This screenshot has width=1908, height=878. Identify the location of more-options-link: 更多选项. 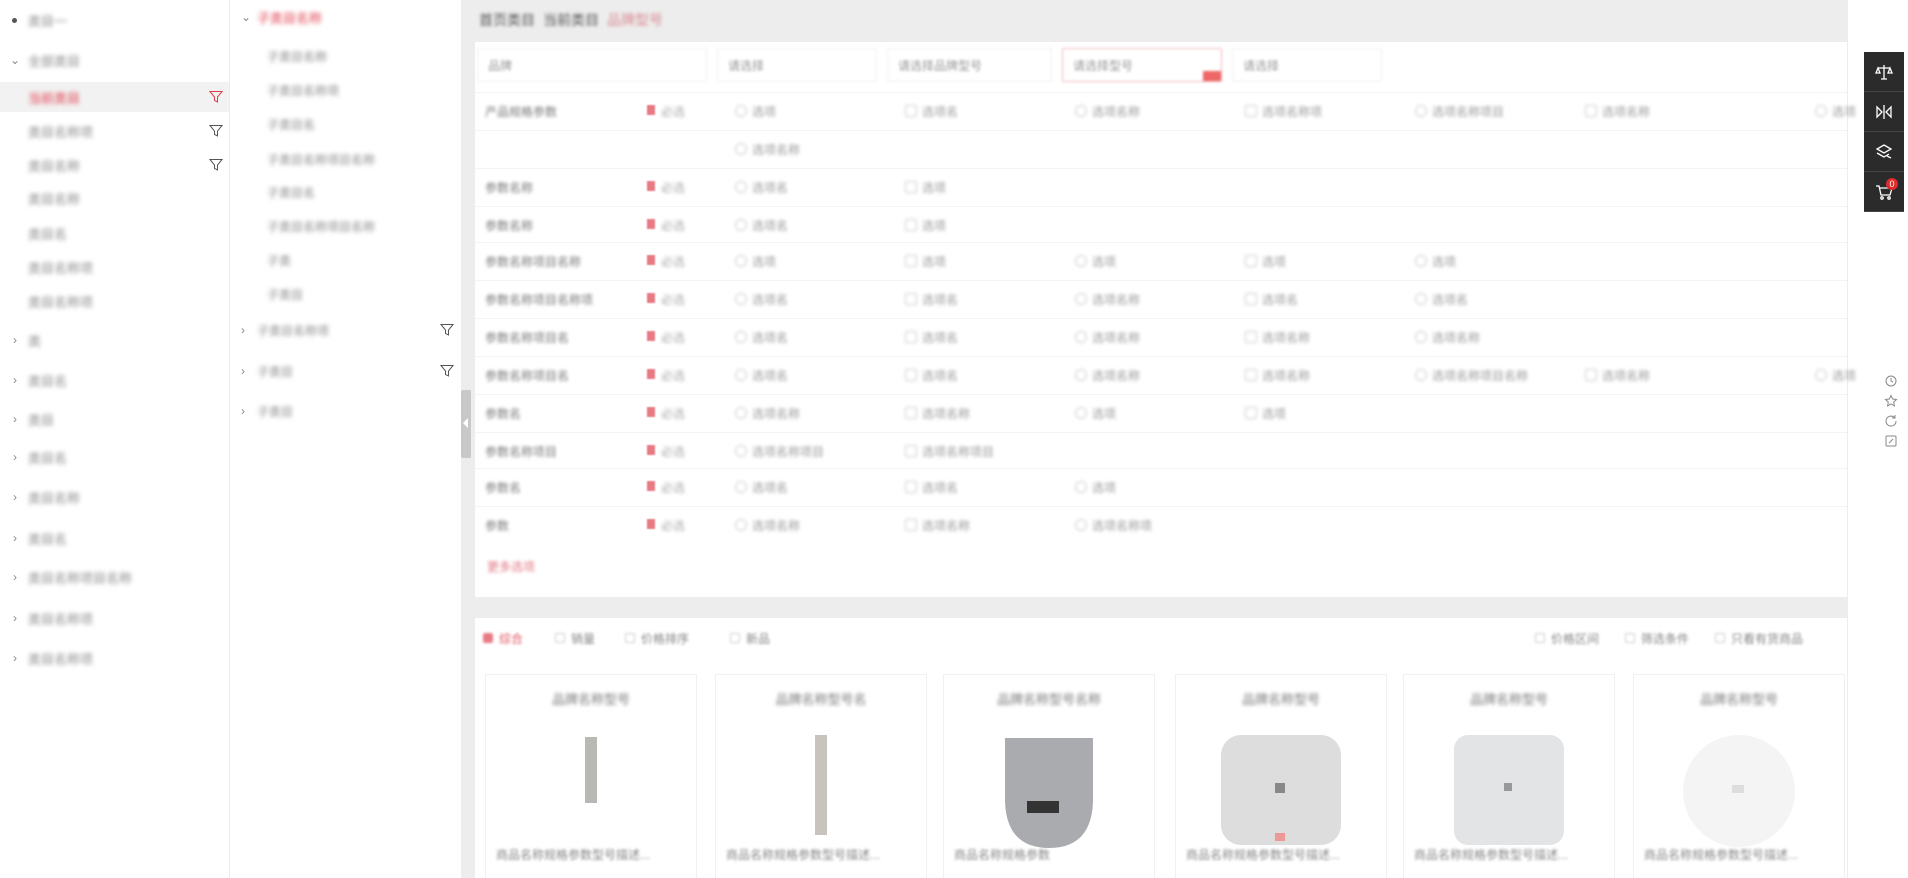
(511, 566).